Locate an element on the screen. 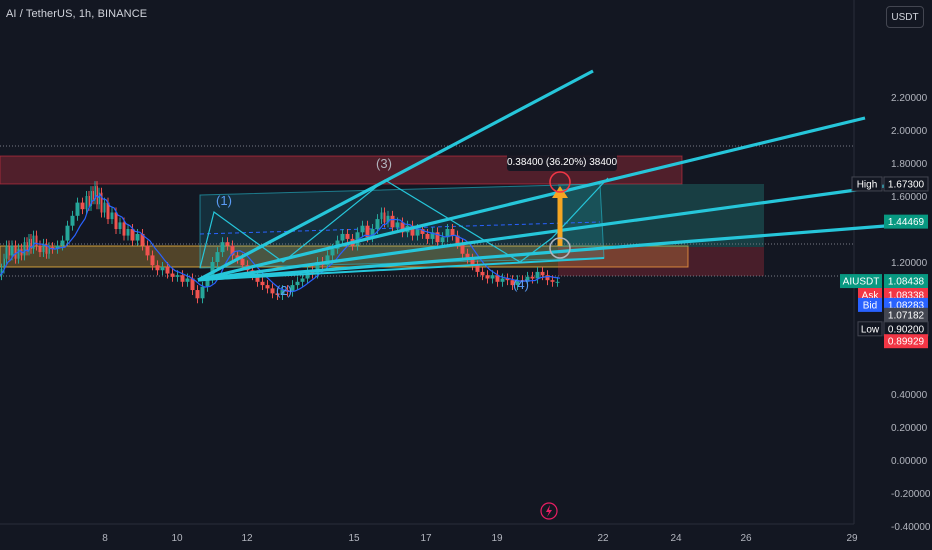  time-tick-label: 15 is located at coordinates (354, 538).